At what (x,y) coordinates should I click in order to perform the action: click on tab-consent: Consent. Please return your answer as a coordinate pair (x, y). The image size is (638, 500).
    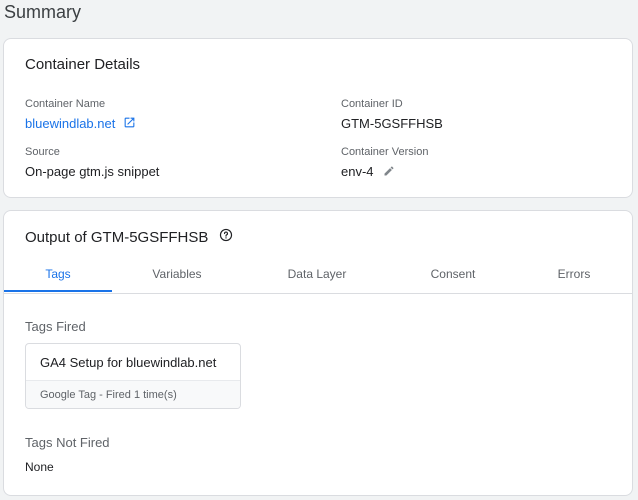
    Looking at the image, I should click on (453, 276).